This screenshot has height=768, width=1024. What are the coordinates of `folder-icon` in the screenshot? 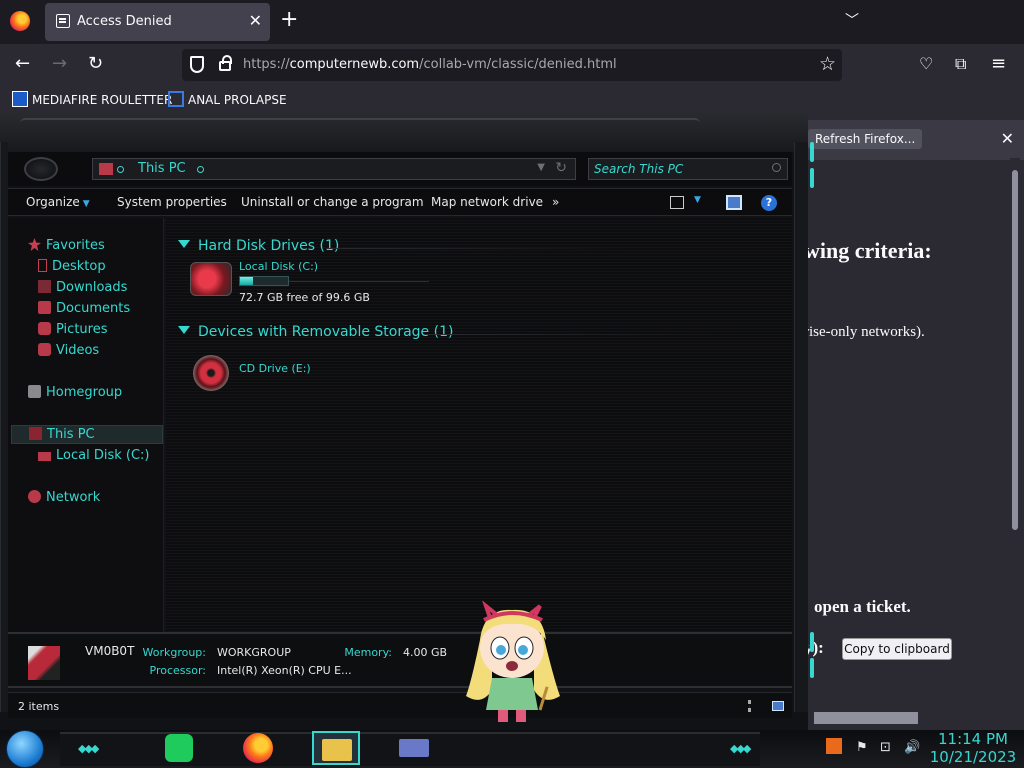 It's located at (337, 750).